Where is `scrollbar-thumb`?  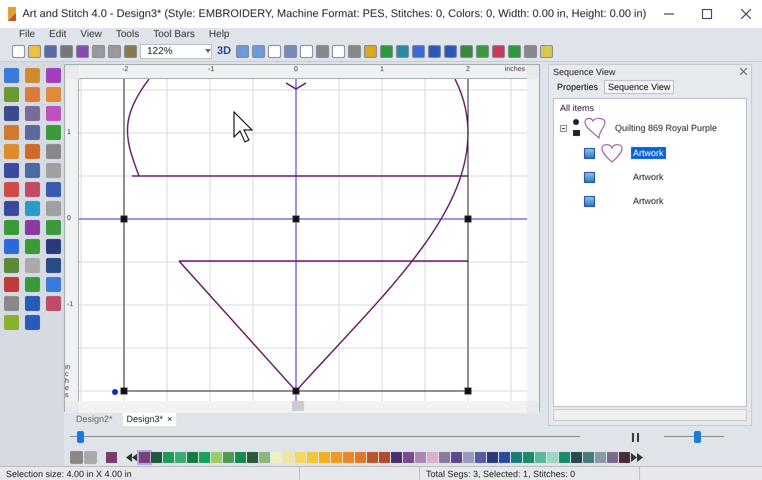
scrollbar-thumb is located at coordinates (298, 406).